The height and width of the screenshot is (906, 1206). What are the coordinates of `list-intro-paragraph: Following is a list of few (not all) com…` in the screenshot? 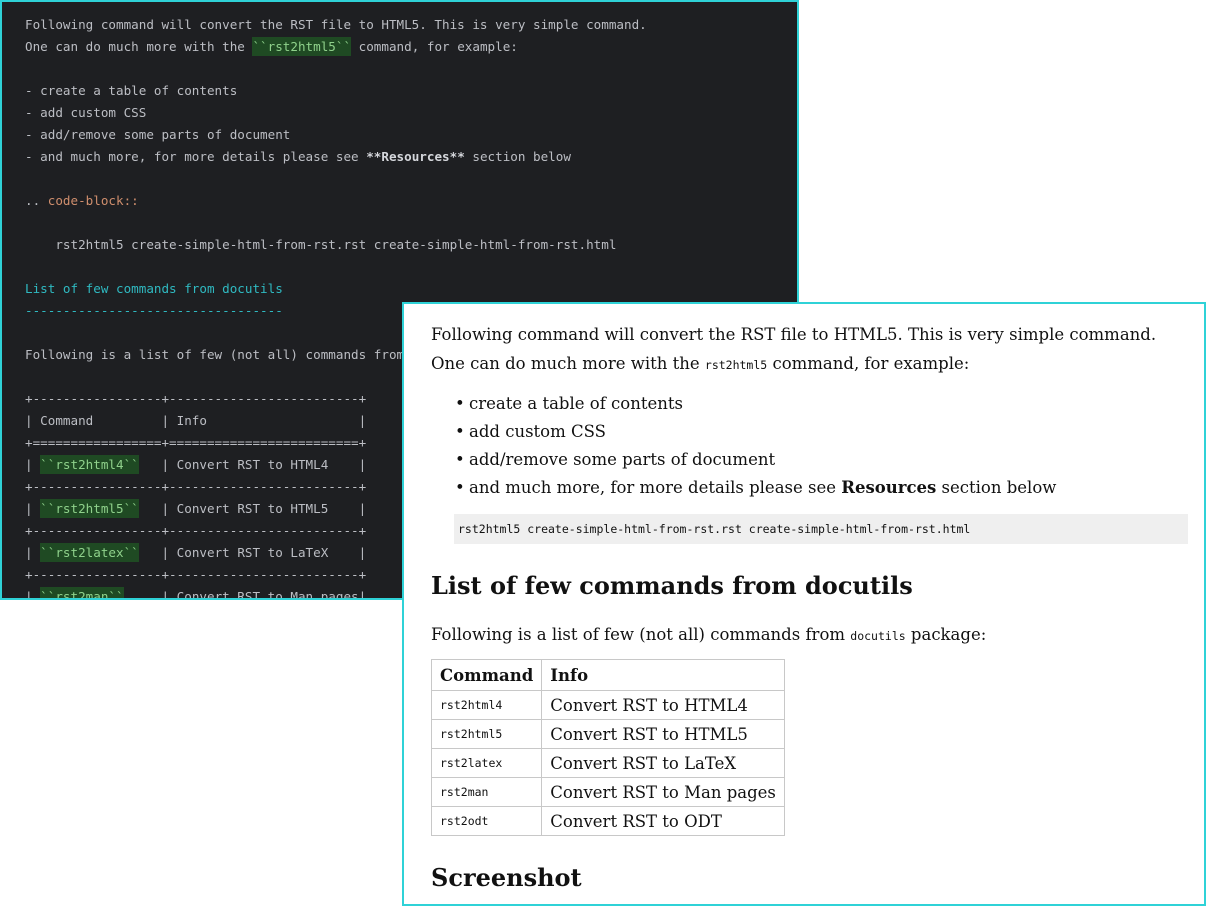 It's located at (809, 635).